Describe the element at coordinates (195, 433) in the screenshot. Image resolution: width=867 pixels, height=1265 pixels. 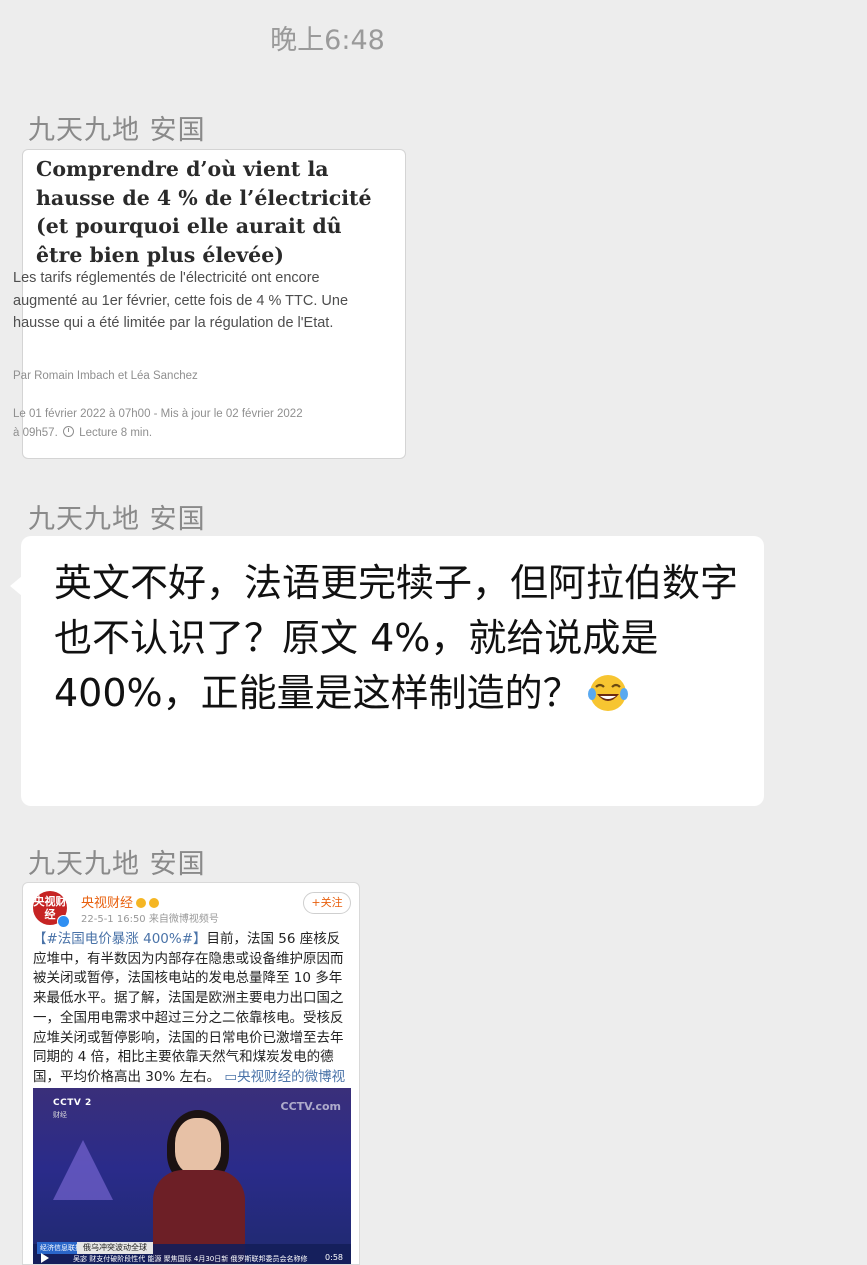
I see `article-date-line: à 09h57. Lecture 8 min.` at that location.